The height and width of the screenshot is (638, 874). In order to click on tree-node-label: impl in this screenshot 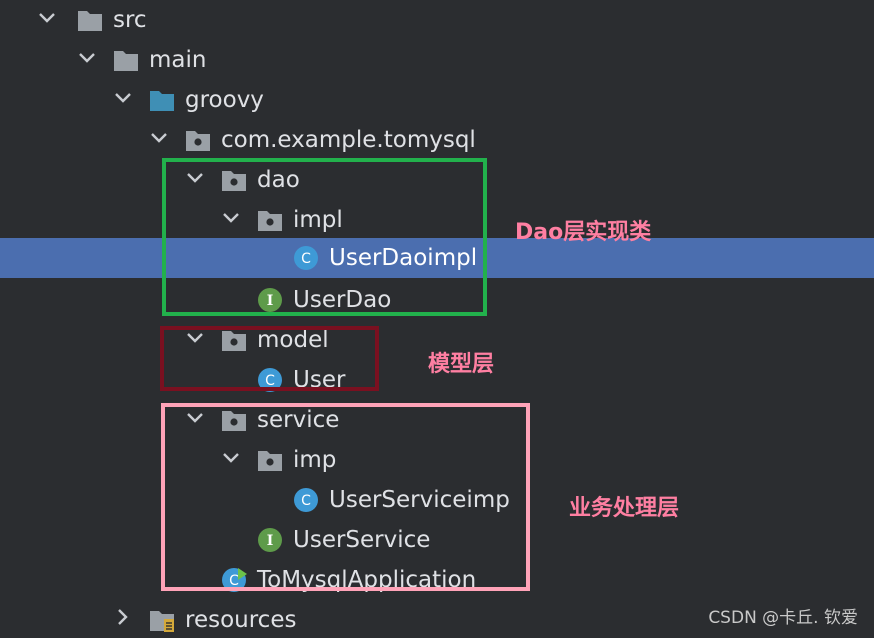, I will do `click(318, 220)`.